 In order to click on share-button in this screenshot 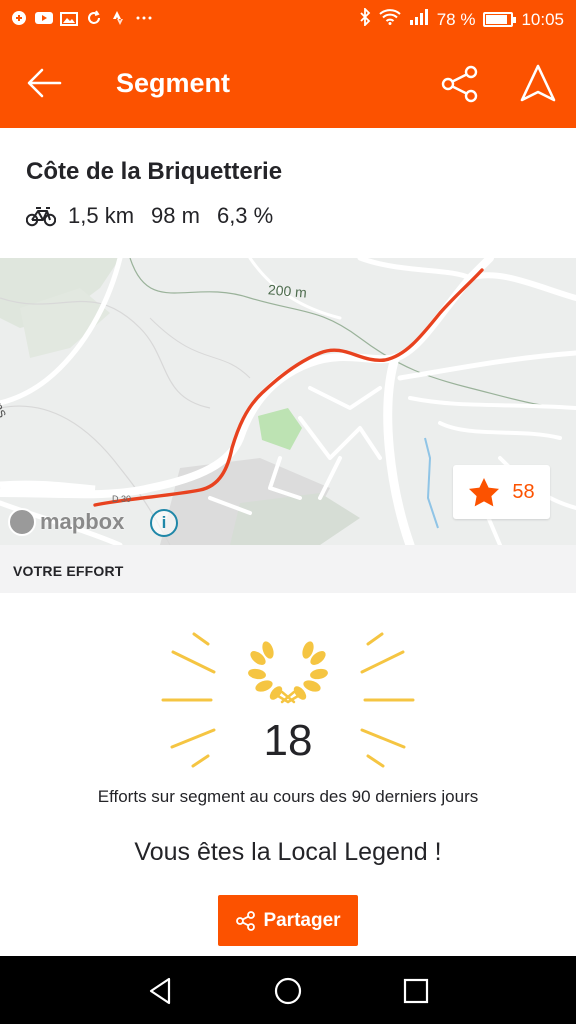, I will do `click(460, 84)`.